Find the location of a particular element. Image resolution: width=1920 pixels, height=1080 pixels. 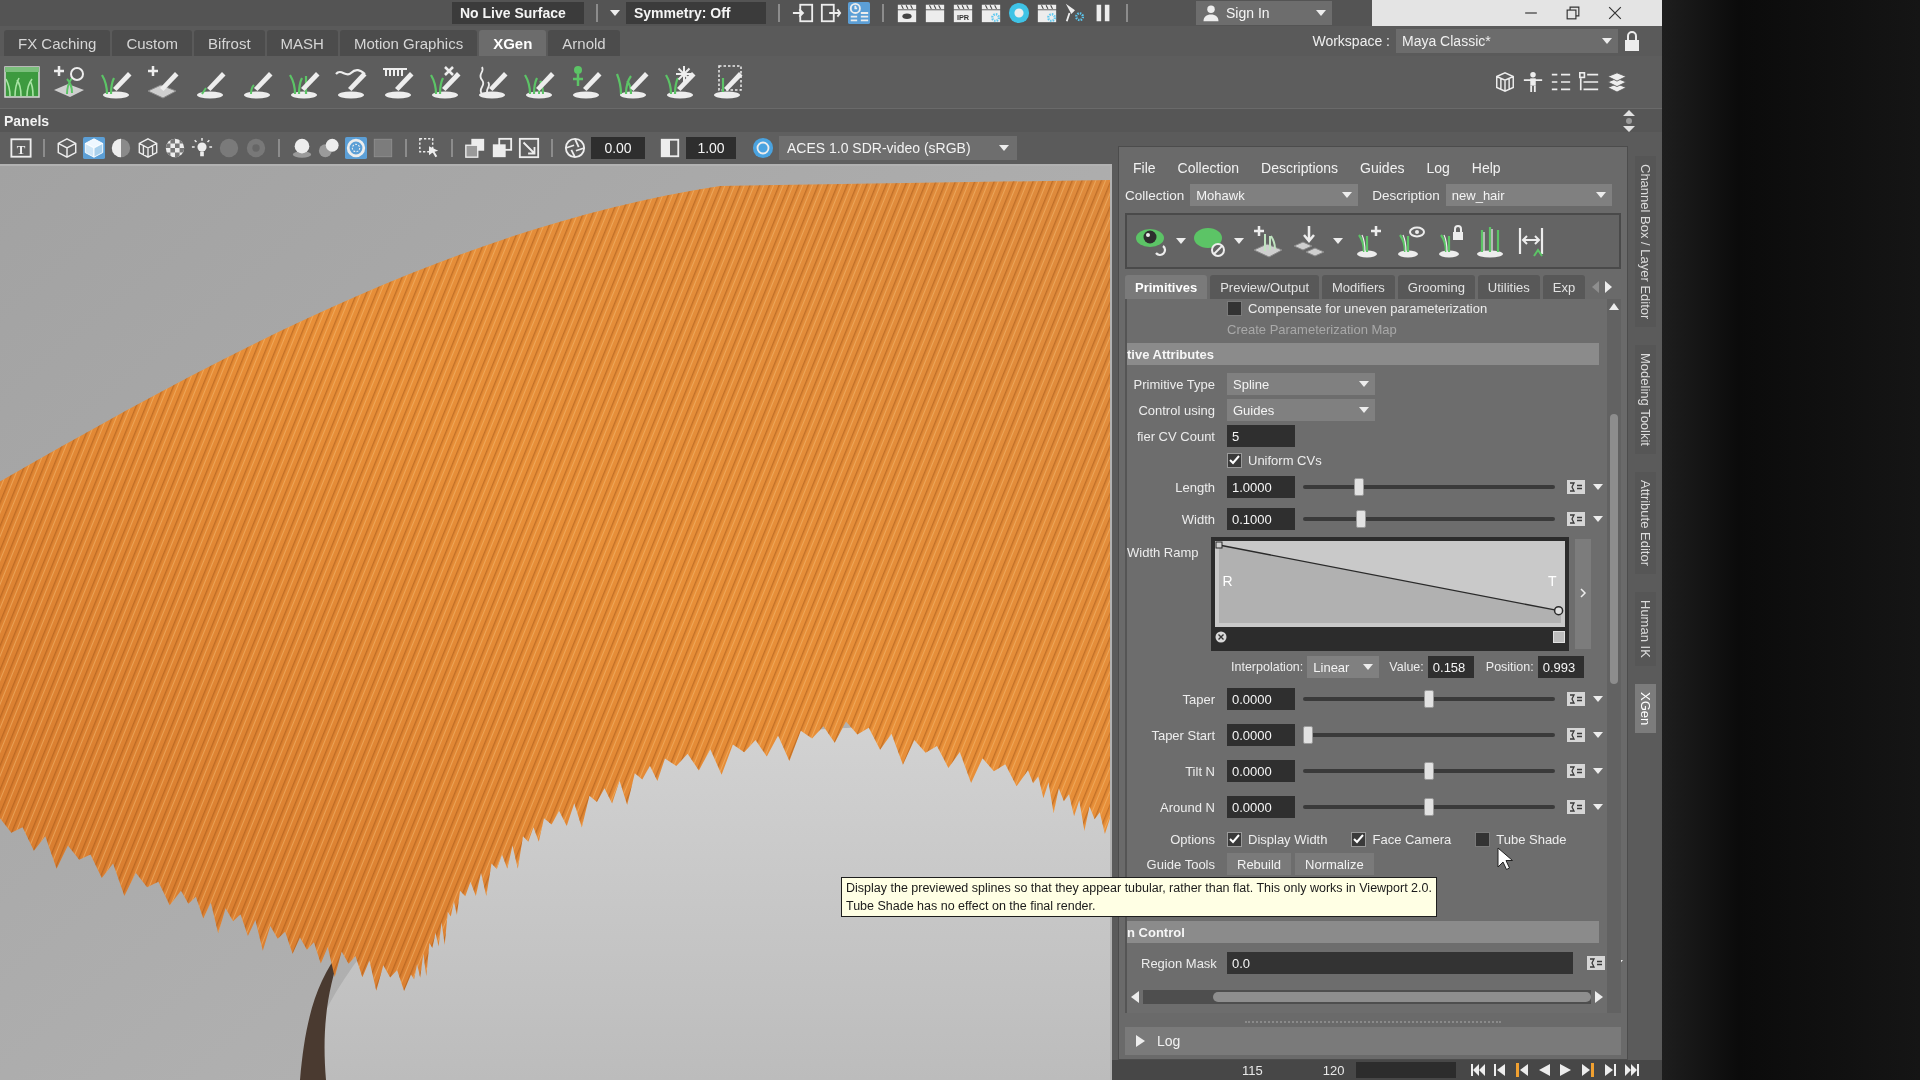

scrollbar-thumb is located at coordinates (1402, 997).